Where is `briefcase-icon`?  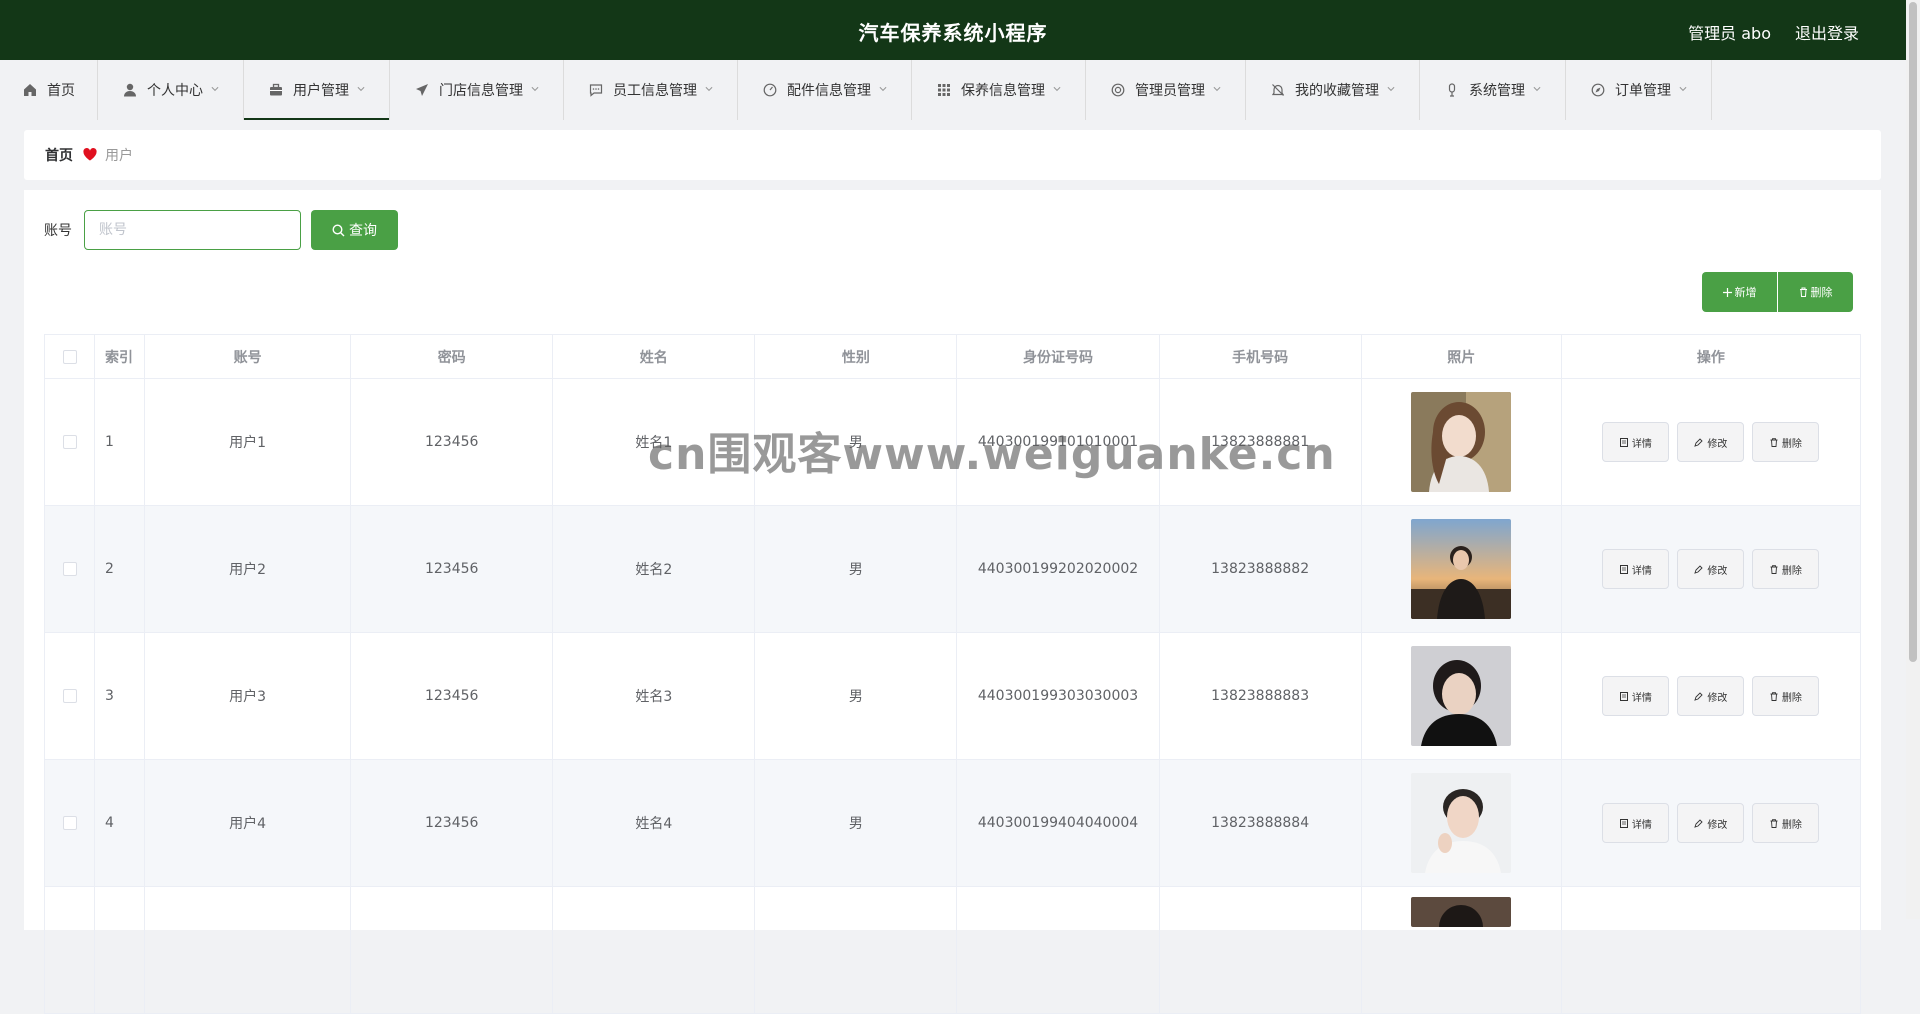
briefcase-icon is located at coordinates (276, 90).